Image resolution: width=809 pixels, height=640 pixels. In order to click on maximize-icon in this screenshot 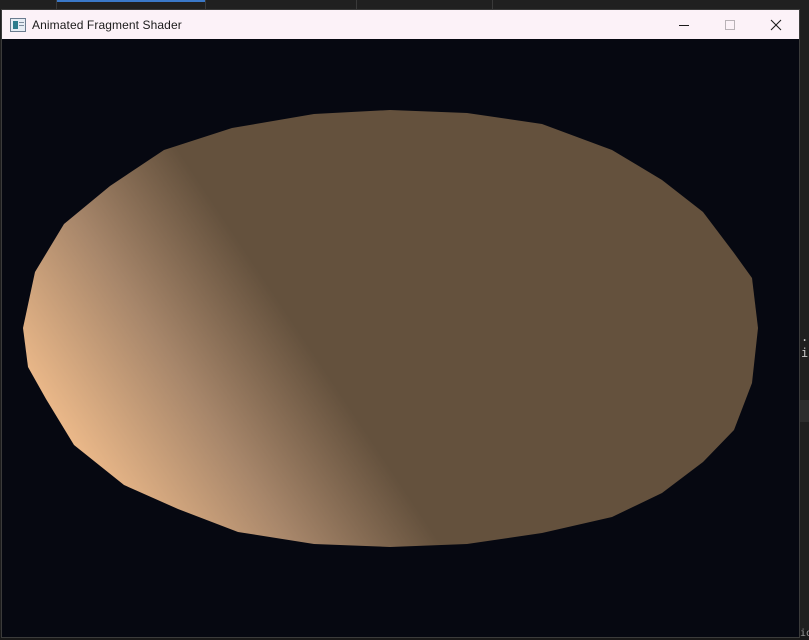, I will do `click(730, 24)`.